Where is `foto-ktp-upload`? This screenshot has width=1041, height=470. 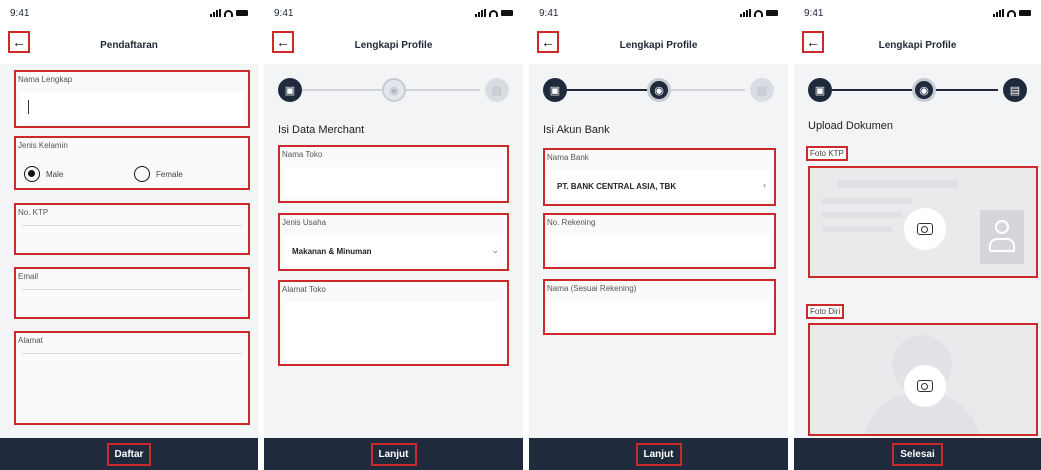 foto-ktp-upload is located at coordinates (923, 222).